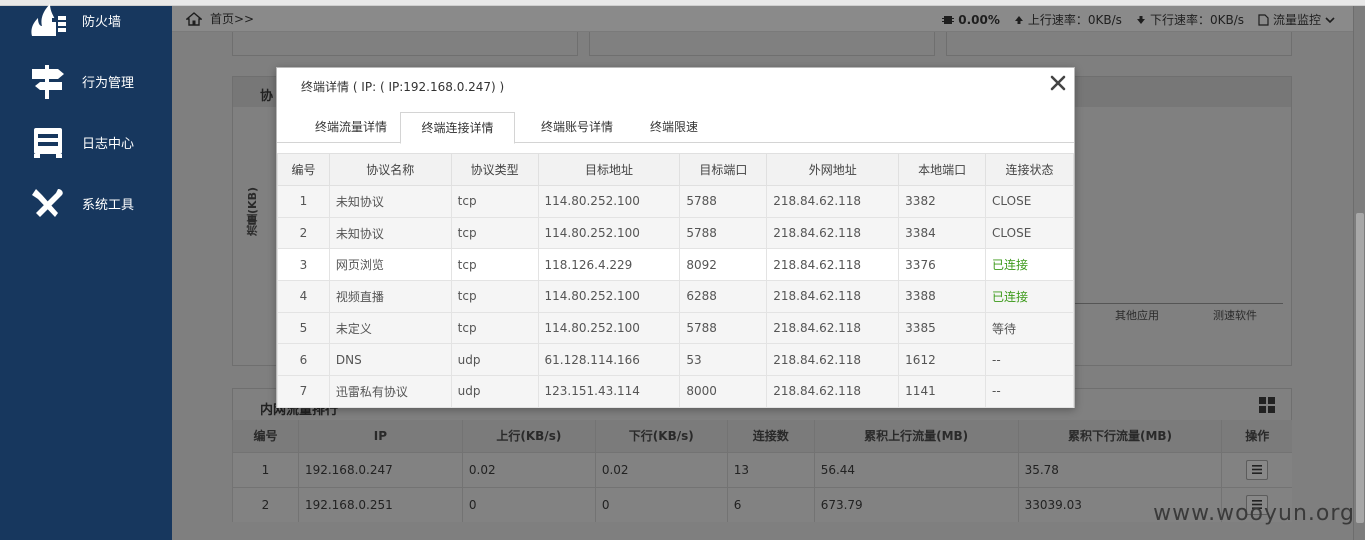 The width and height of the screenshot is (1365, 540). What do you see at coordinates (723, 296) in the screenshot?
I see `cell-target-port: 6288` at bounding box center [723, 296].